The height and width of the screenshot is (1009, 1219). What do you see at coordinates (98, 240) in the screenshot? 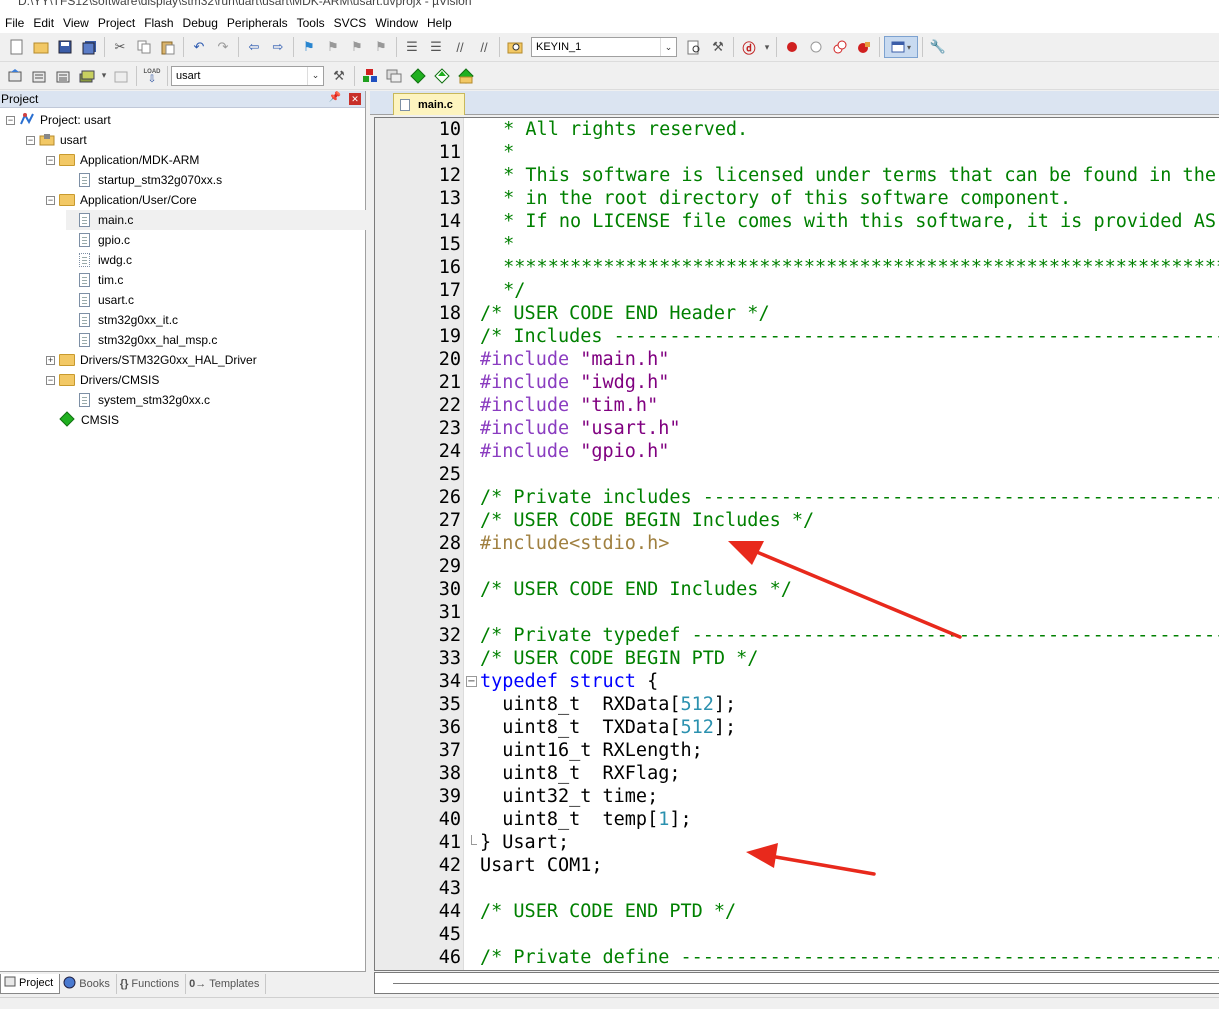
I see `tree-item: gpio.c` at bounding box center [98, 240].